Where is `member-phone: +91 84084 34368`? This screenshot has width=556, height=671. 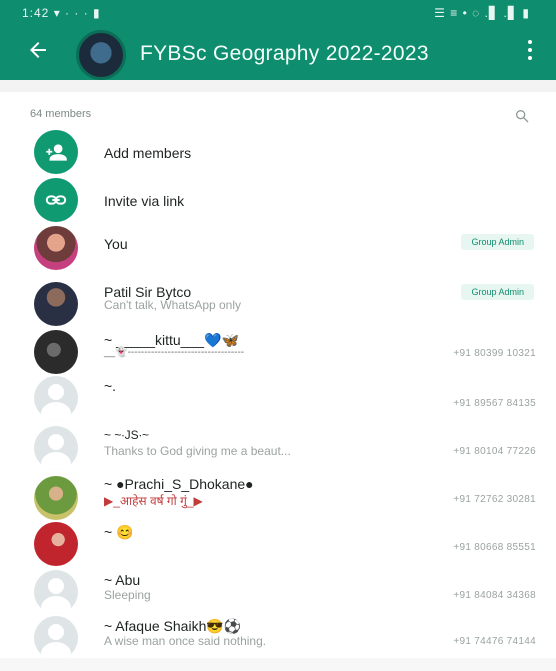
member-phone: +91 84084 34368 is located at coordinates (494, 595).